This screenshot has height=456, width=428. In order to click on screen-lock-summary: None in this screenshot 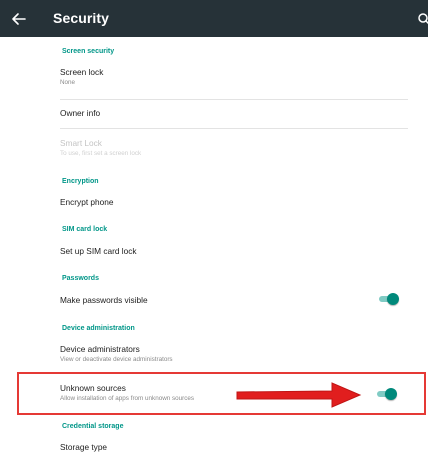, I will do `click(68, 82)`.